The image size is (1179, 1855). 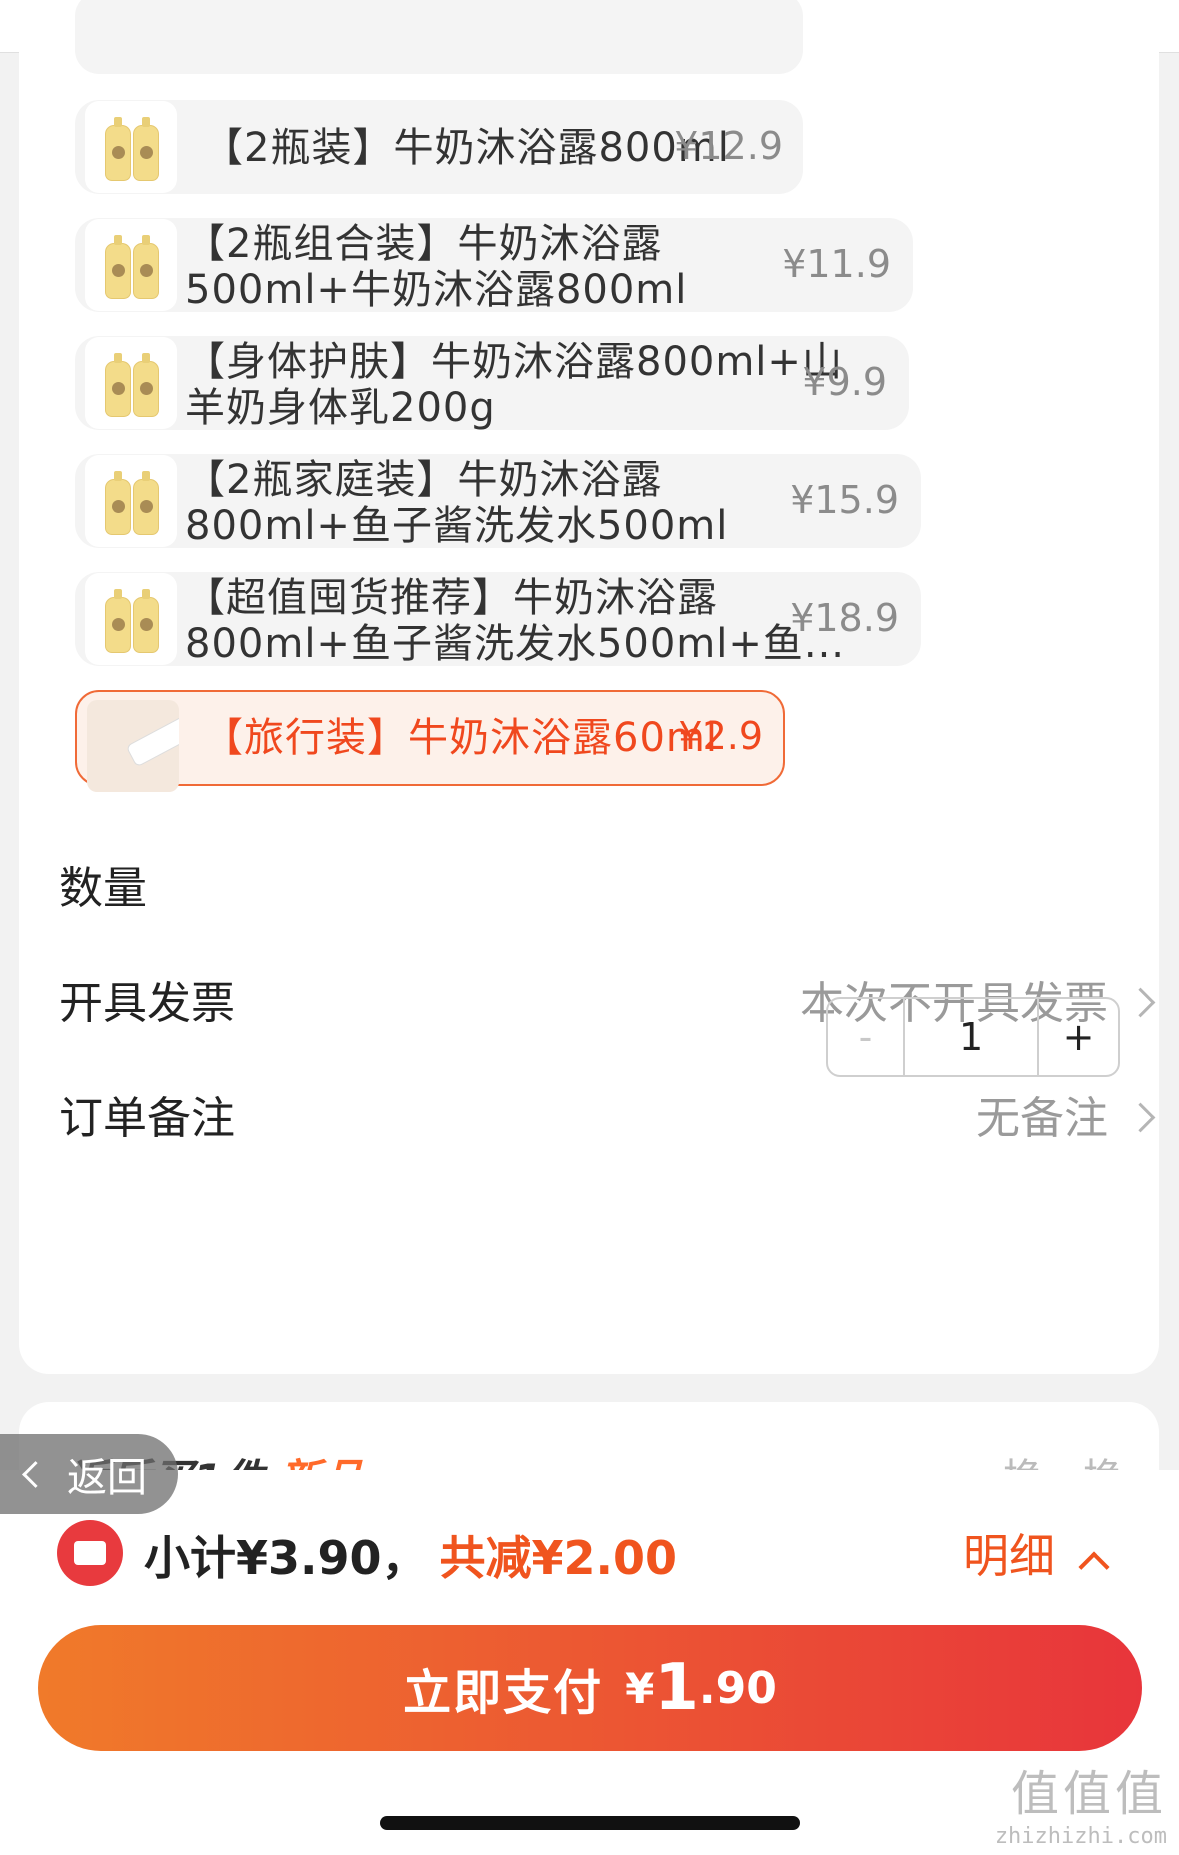 I want to click on sku-label: 【2瓶装】牛奶沐浴露800ml, so click(x=466, y=148).